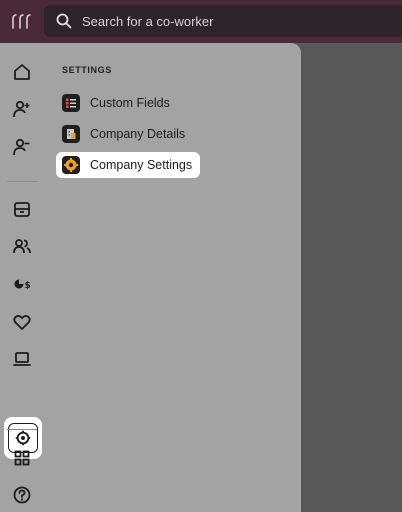 This screenshot has width=402, height=512. I want to click on search-icon, so click(64, 21).